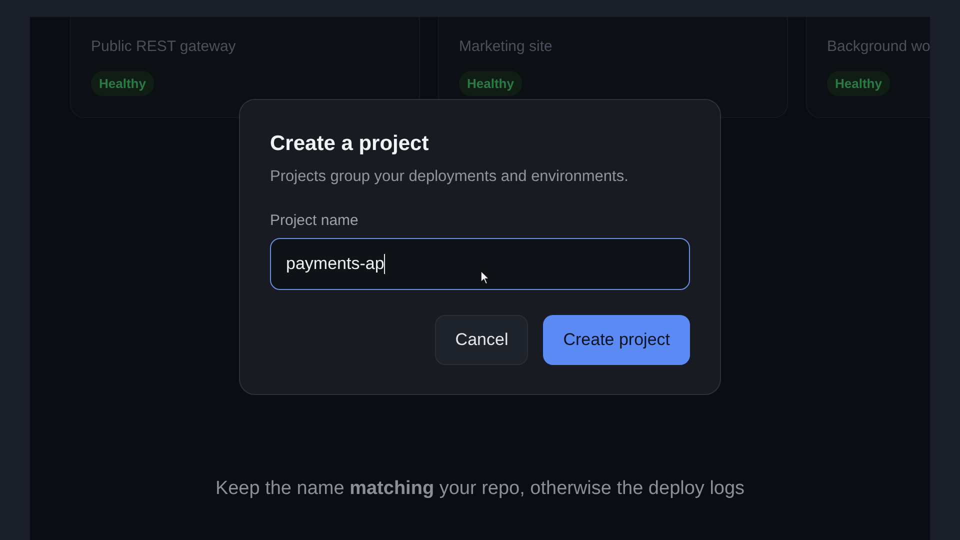 The height and width of the screenshot is (540, 960). What do you see at coordinates (163, 46) in the screenshot?
I see `project-description: Public REST gateway` at bounding box center [163, 46].